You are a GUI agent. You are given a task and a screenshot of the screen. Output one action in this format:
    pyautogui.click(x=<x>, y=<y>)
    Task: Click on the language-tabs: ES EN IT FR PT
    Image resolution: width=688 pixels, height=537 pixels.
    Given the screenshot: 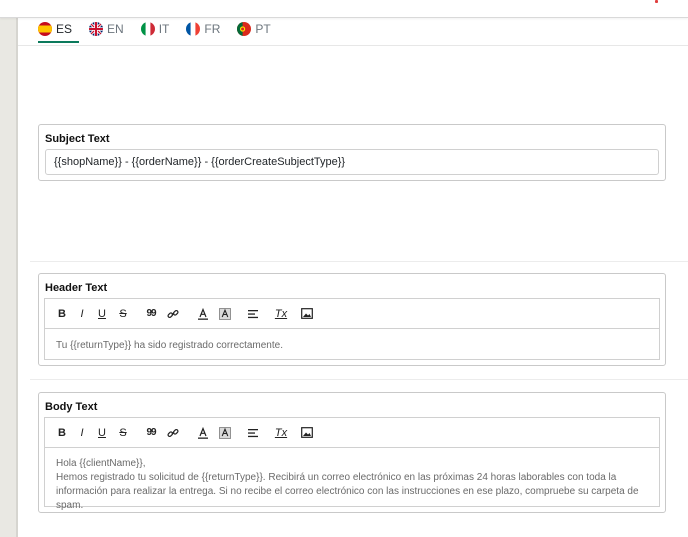 What is the action you would take?
    pyautogui.click(x=163, y=31)
    